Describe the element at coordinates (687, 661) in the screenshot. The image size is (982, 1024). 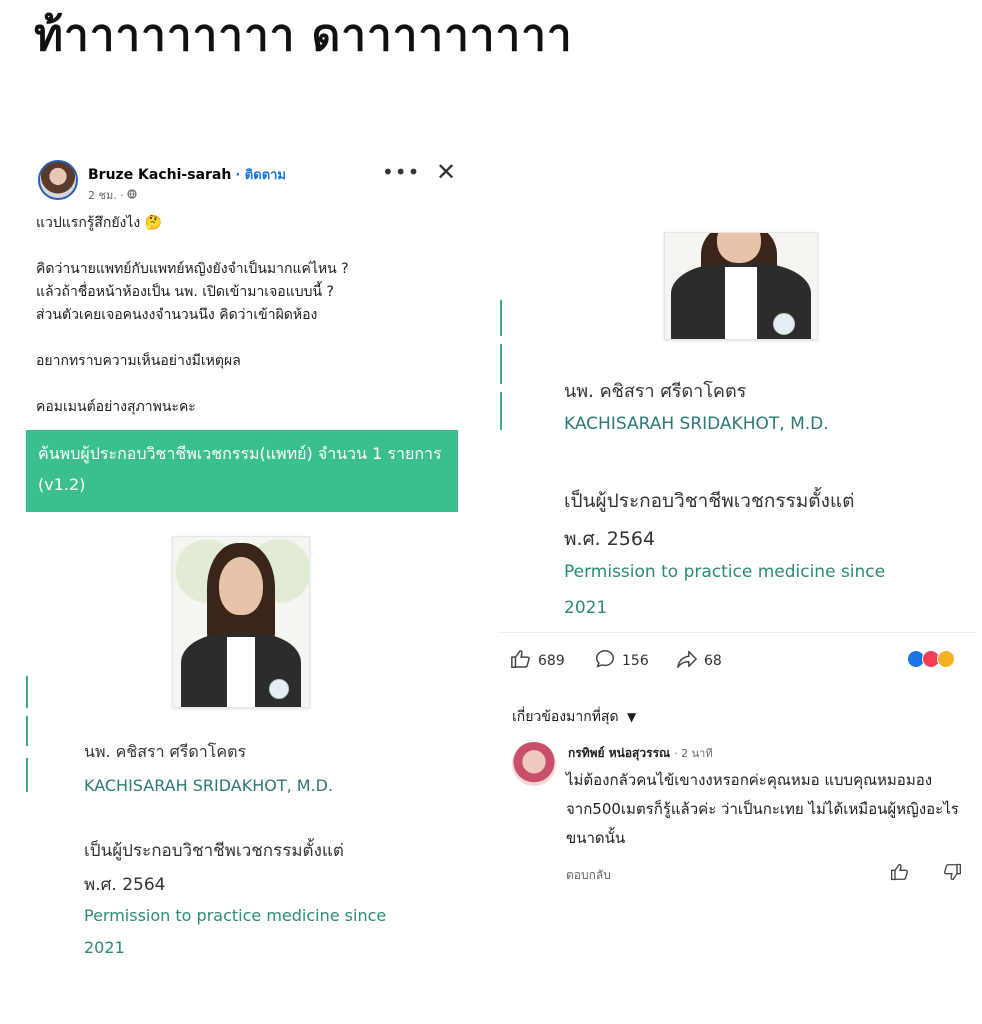
I see `share-icon` at that location.